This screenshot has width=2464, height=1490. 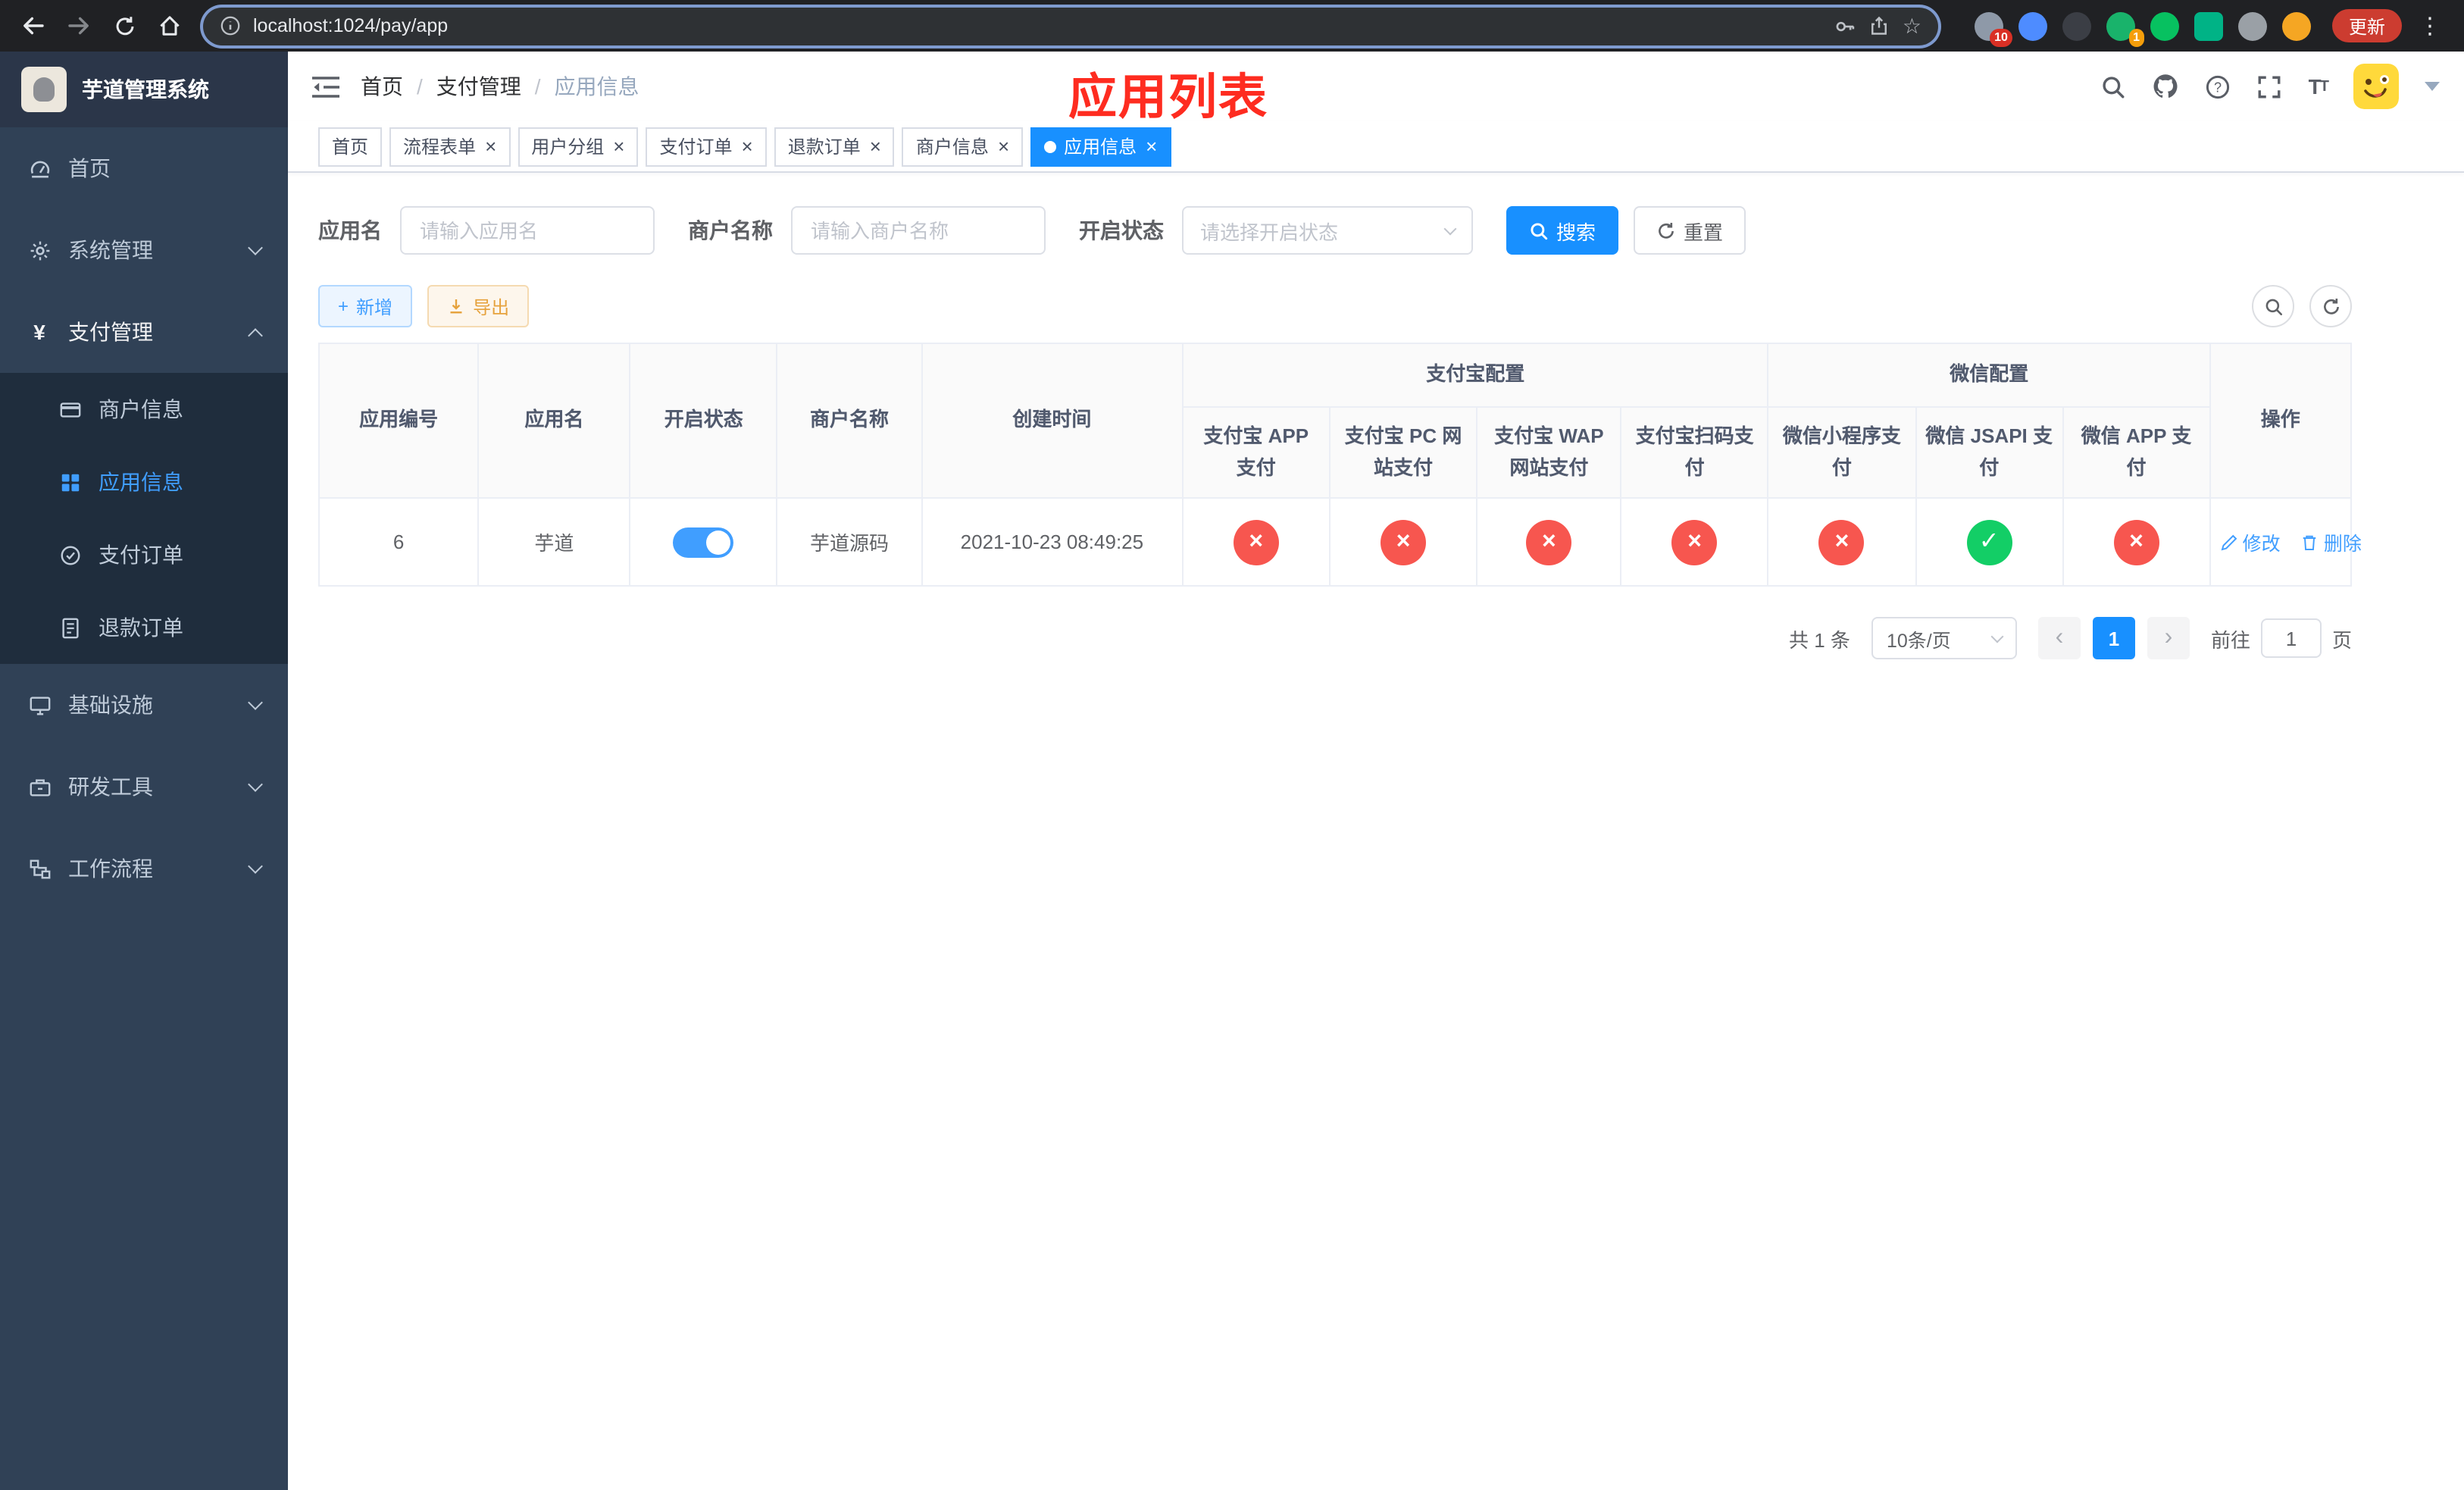 What do you see at coordinates (365, 306) in the screenshot?
I see `add-button: + 新增` at bounding box center [365, 306].